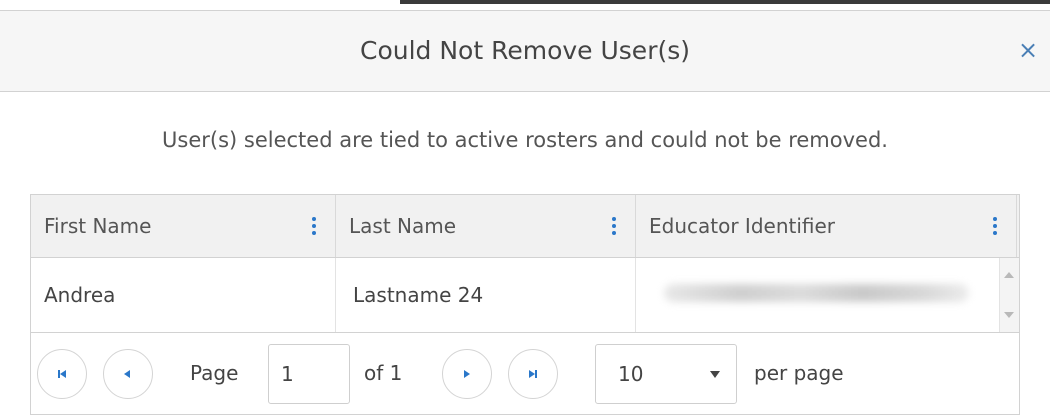  Describe the element at coordinates (1028, 50) in the screenshot. I see `close-icon: ×` at that location.